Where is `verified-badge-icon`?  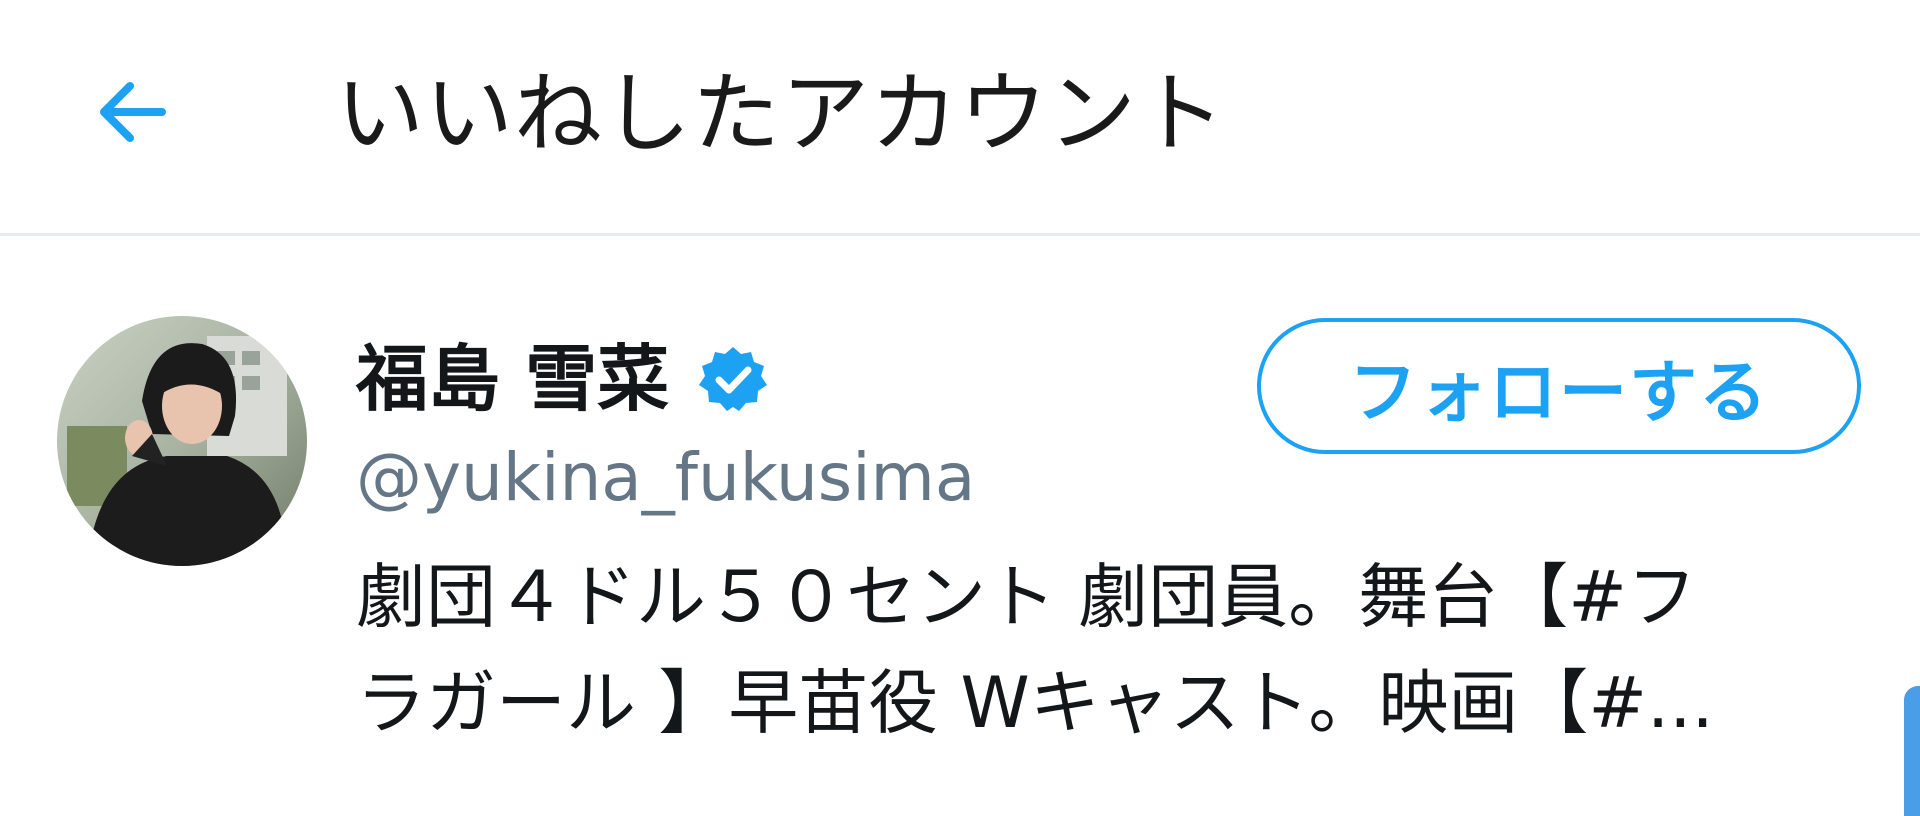
verified-badge-icon is located at coordinates (733, 379).